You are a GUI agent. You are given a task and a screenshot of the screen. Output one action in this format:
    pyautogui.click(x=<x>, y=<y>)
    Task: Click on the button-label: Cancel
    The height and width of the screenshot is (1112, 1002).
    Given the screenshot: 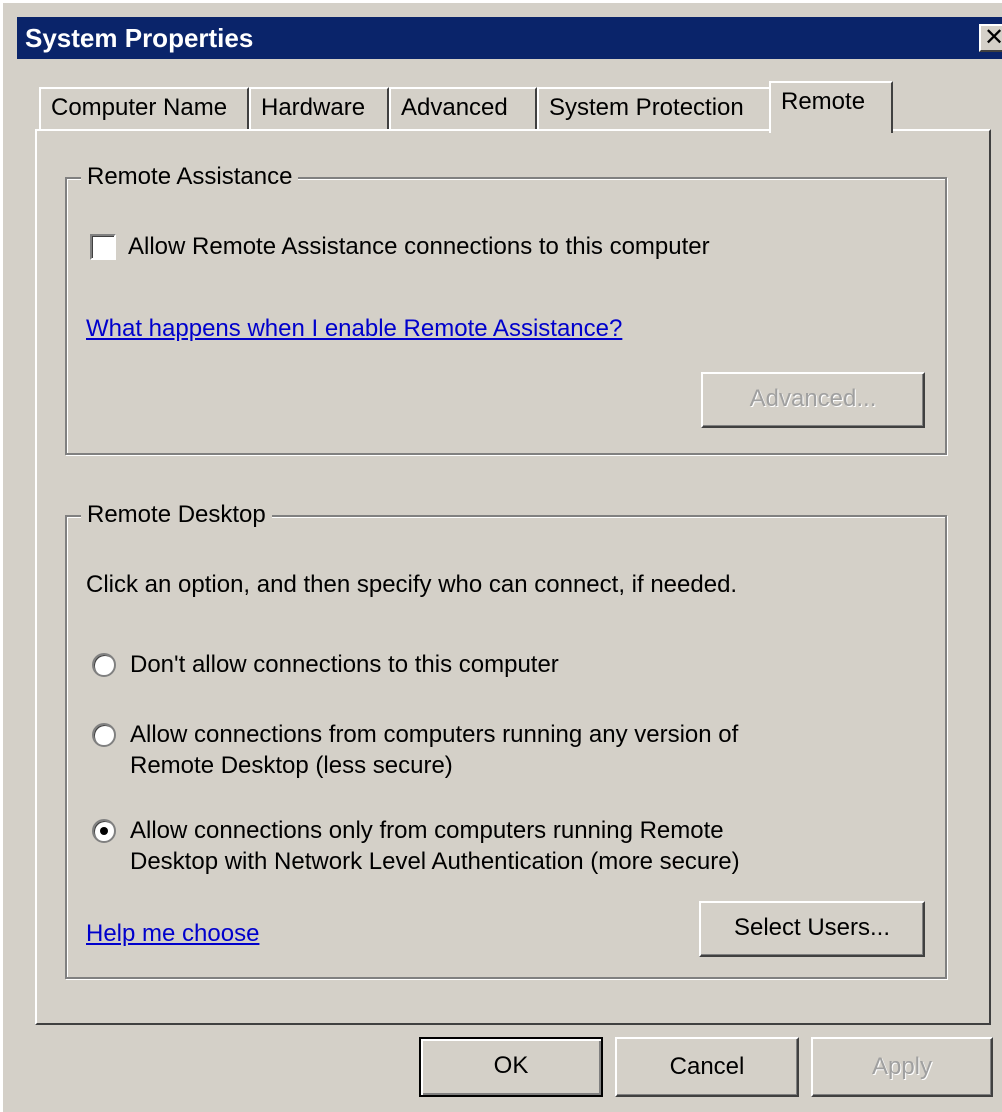 What is the action you would take?
    pyautogui.click(x=707, y=1066)
    